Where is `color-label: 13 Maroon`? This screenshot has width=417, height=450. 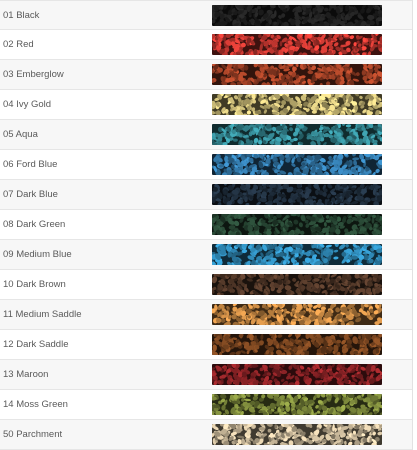
color-label: 13 Maroon is located at coordinates (26, 374).